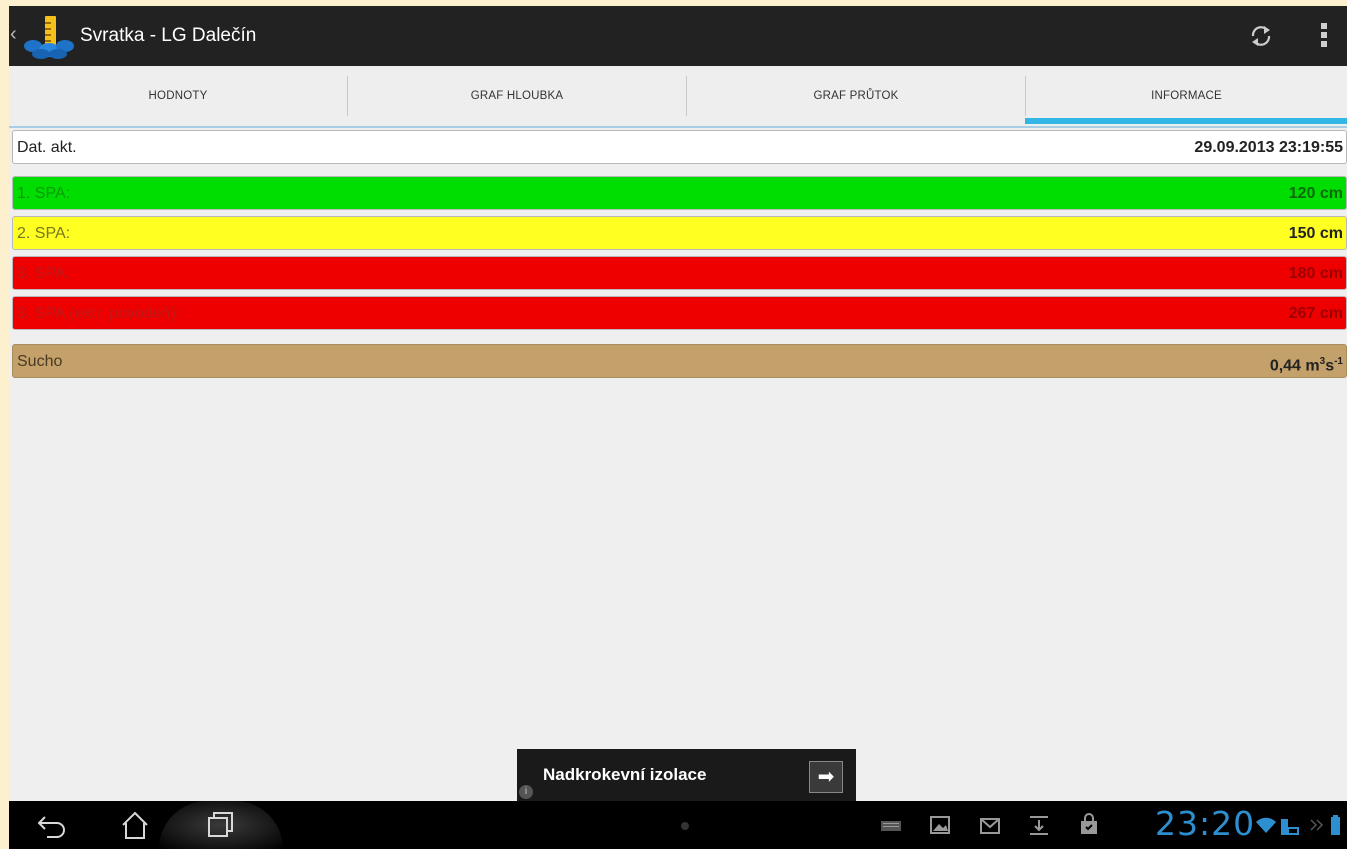  Describe the element at coordinates (44, 193) in the screenshot. I see `spa1-label: 1. SPA:` at that location.